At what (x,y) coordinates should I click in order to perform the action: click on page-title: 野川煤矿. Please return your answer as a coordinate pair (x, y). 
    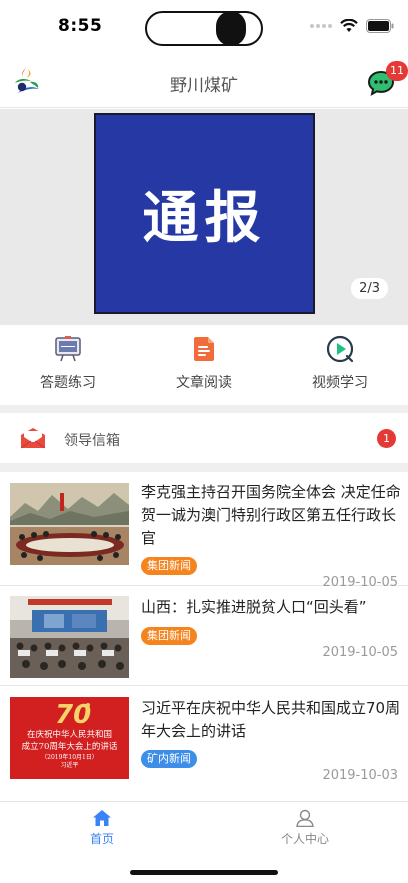
    Looking at the image, I should click on (204, 86).